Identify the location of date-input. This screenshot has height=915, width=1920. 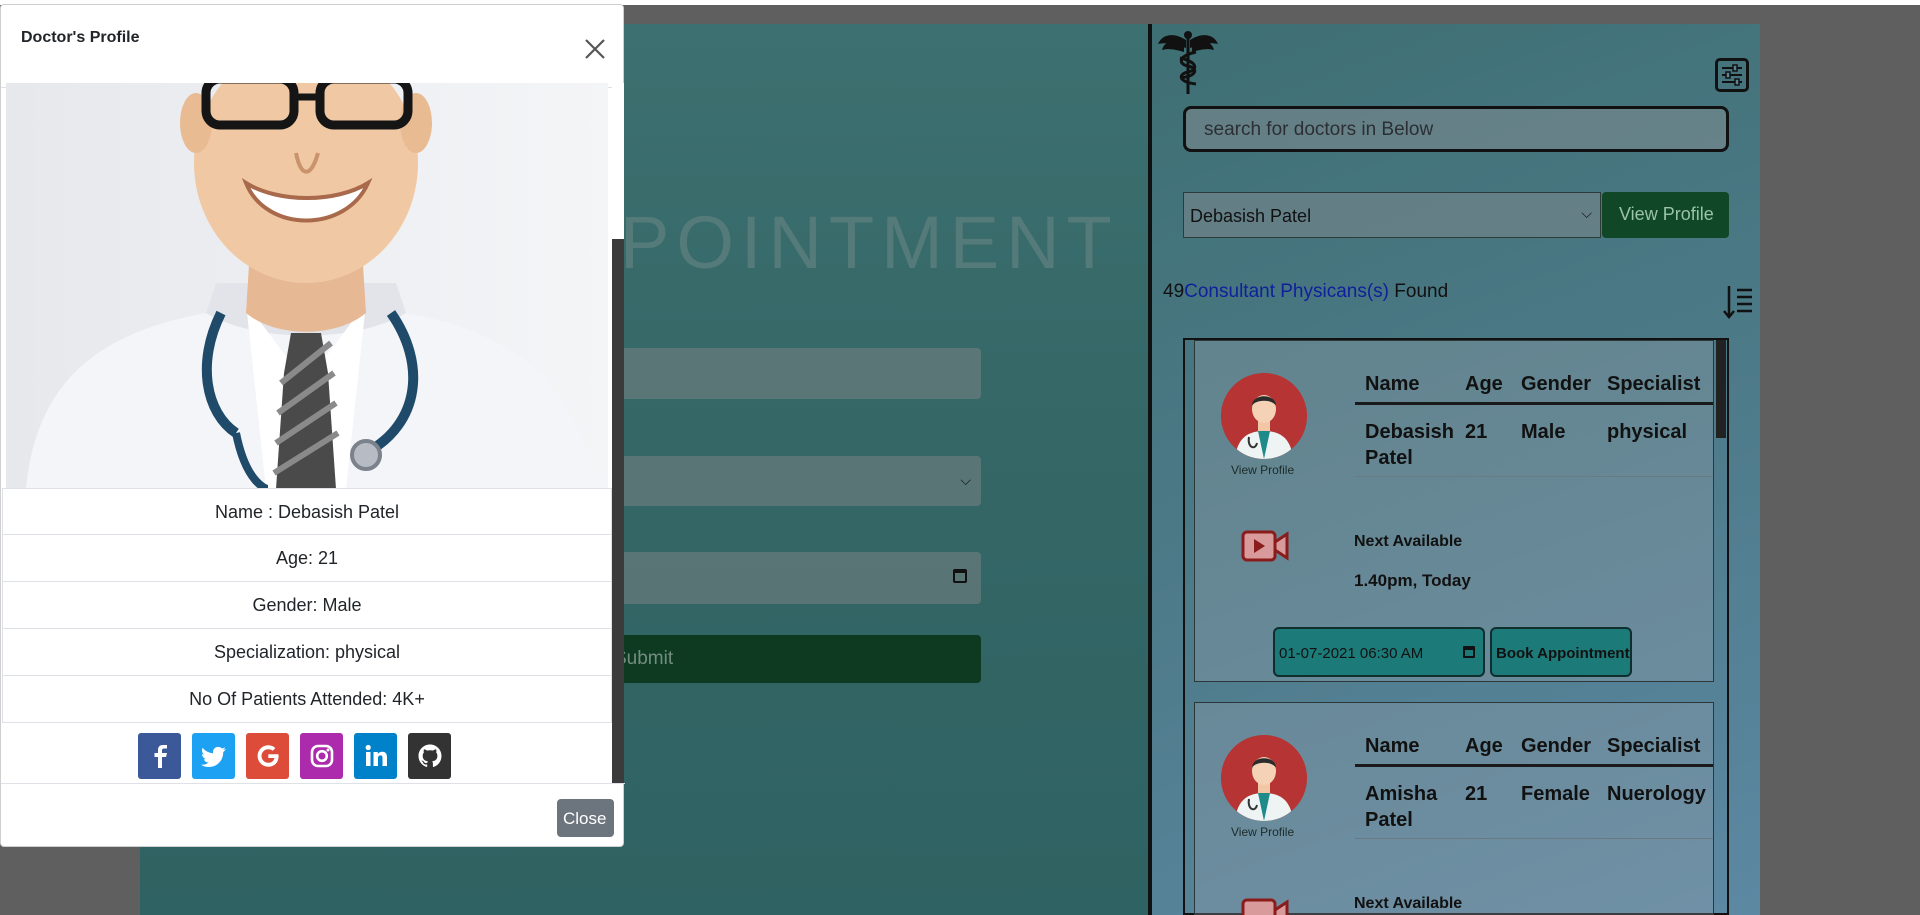
(790, 578).